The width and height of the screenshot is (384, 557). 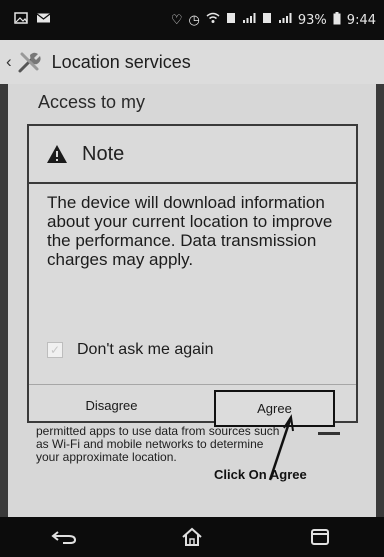 I want to click on tools-icon, so click(x=29, y=62).